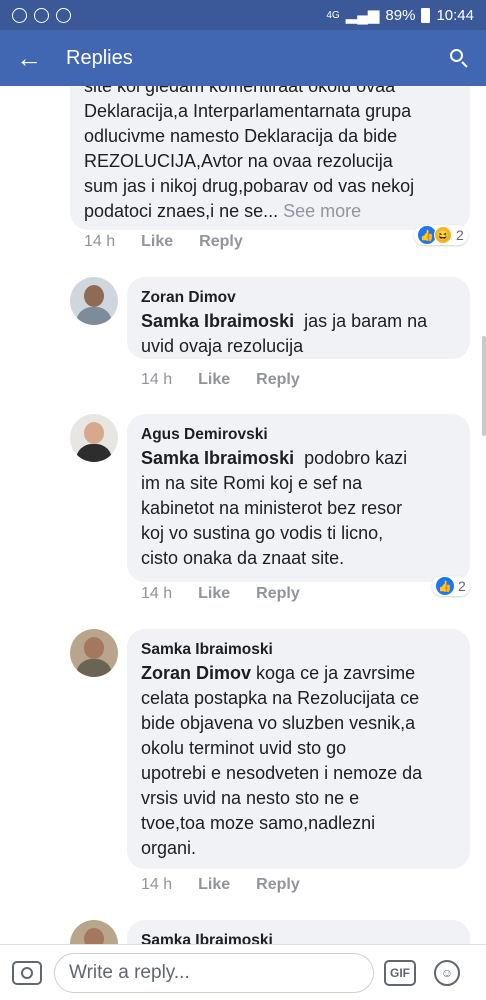  What do you see at coordinates (19, 15) in the screenshot?
I see `chrome-icon` at bounding box center [19, 15].